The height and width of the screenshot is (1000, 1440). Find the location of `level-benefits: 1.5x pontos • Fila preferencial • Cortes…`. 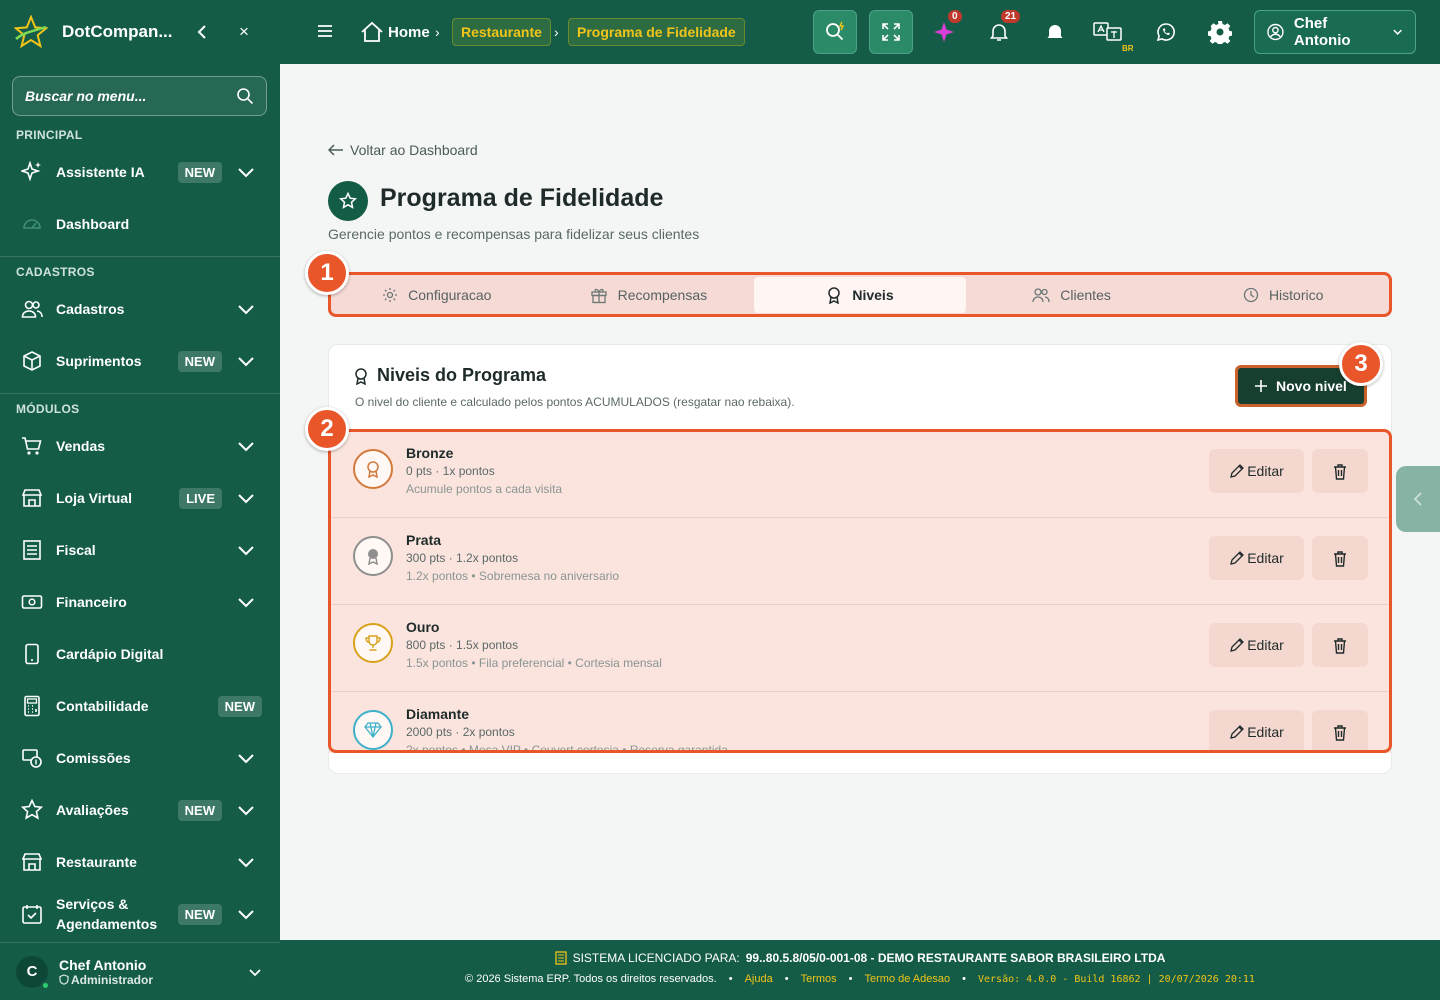

level-benefits: 1.5x pontos • Fila preferencial • Cortes… is located at coordinates (534, 663).